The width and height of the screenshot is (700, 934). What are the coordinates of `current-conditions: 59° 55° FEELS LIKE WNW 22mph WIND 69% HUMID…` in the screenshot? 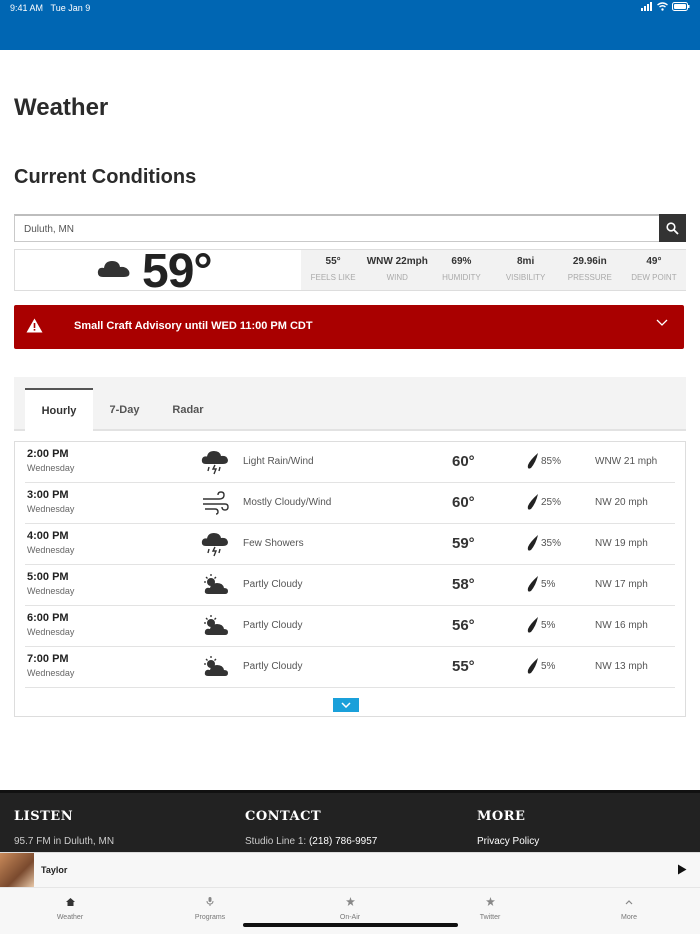 It's located at (350, 271).